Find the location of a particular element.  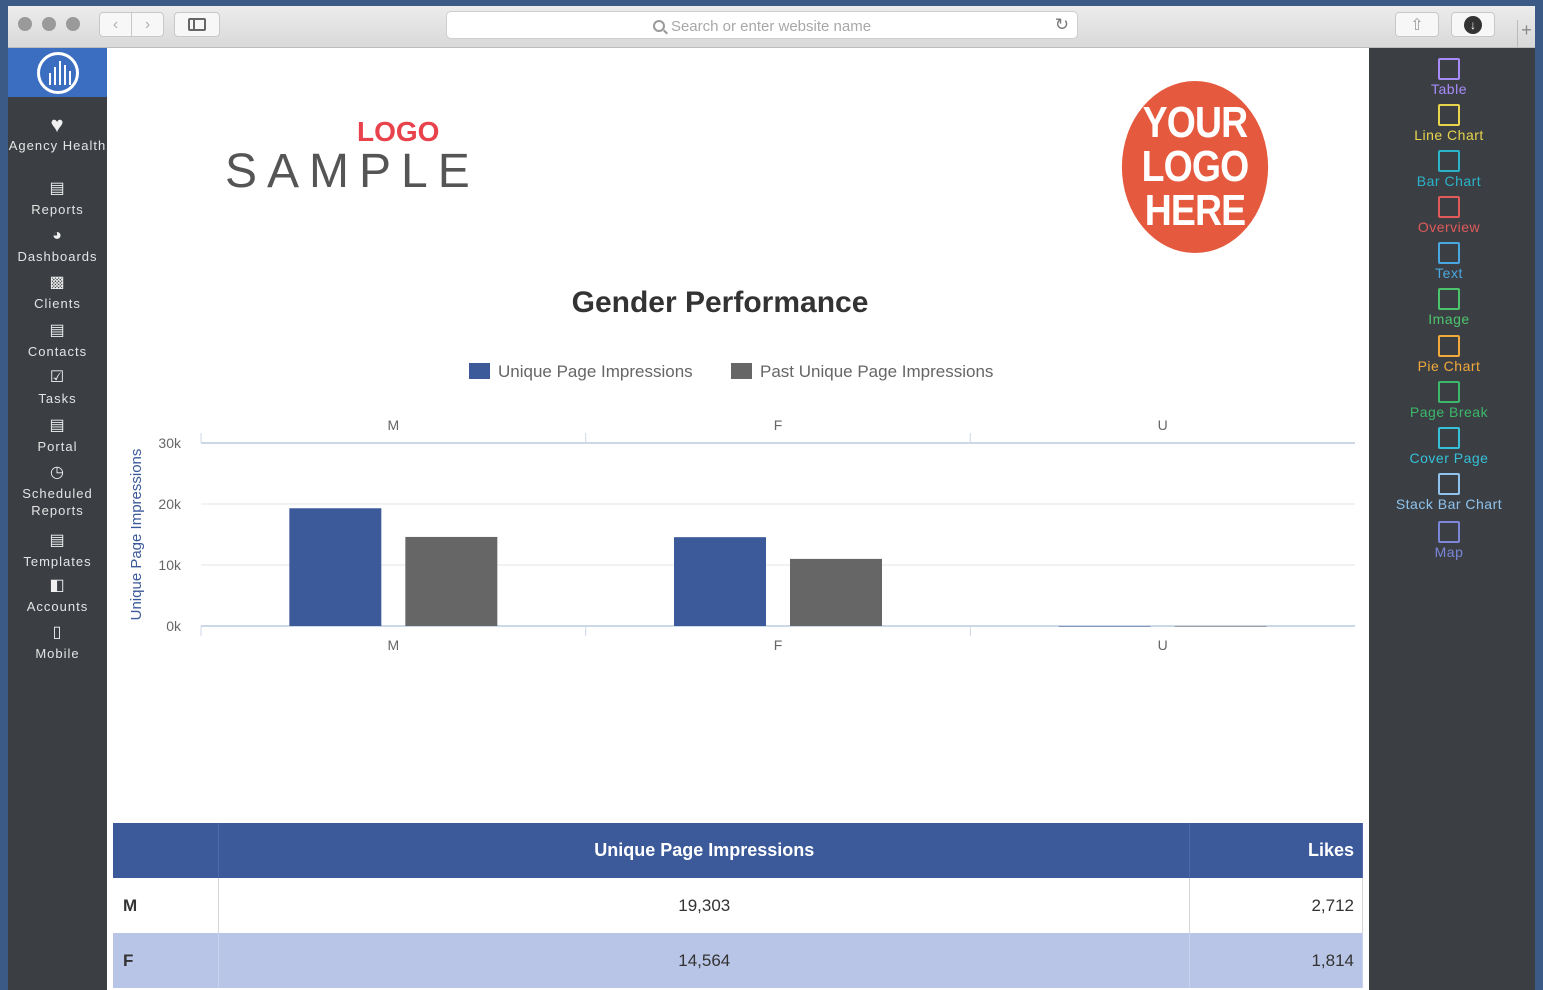

stack-bar-chart-icon is located at coordinates (1449, 484).